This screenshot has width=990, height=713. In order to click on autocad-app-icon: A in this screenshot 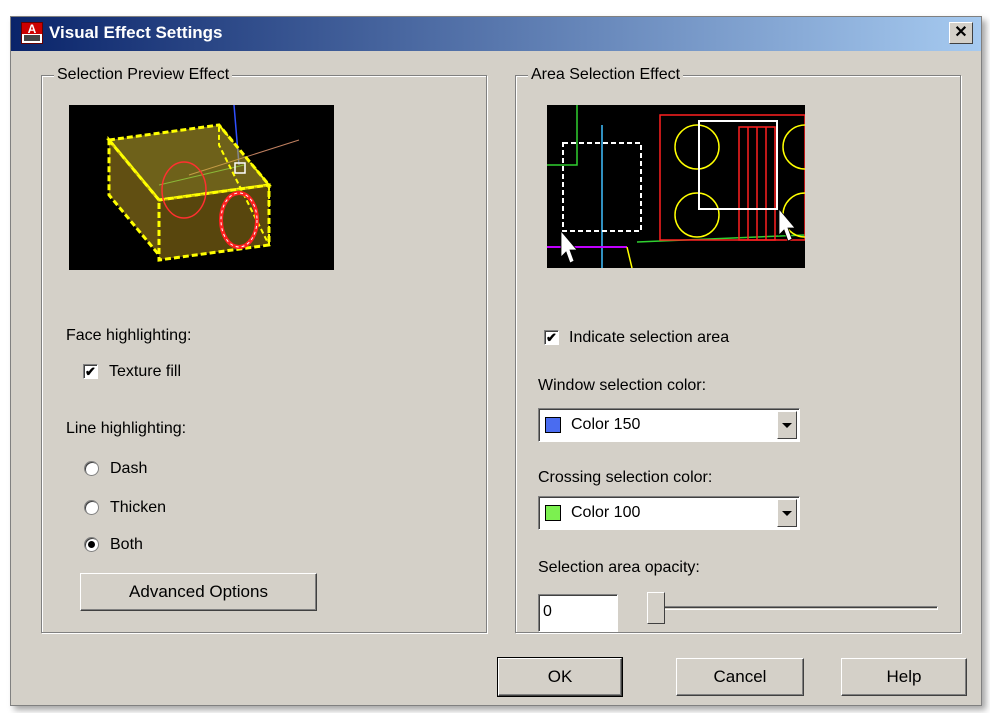, I will do `click(32, 33)`.